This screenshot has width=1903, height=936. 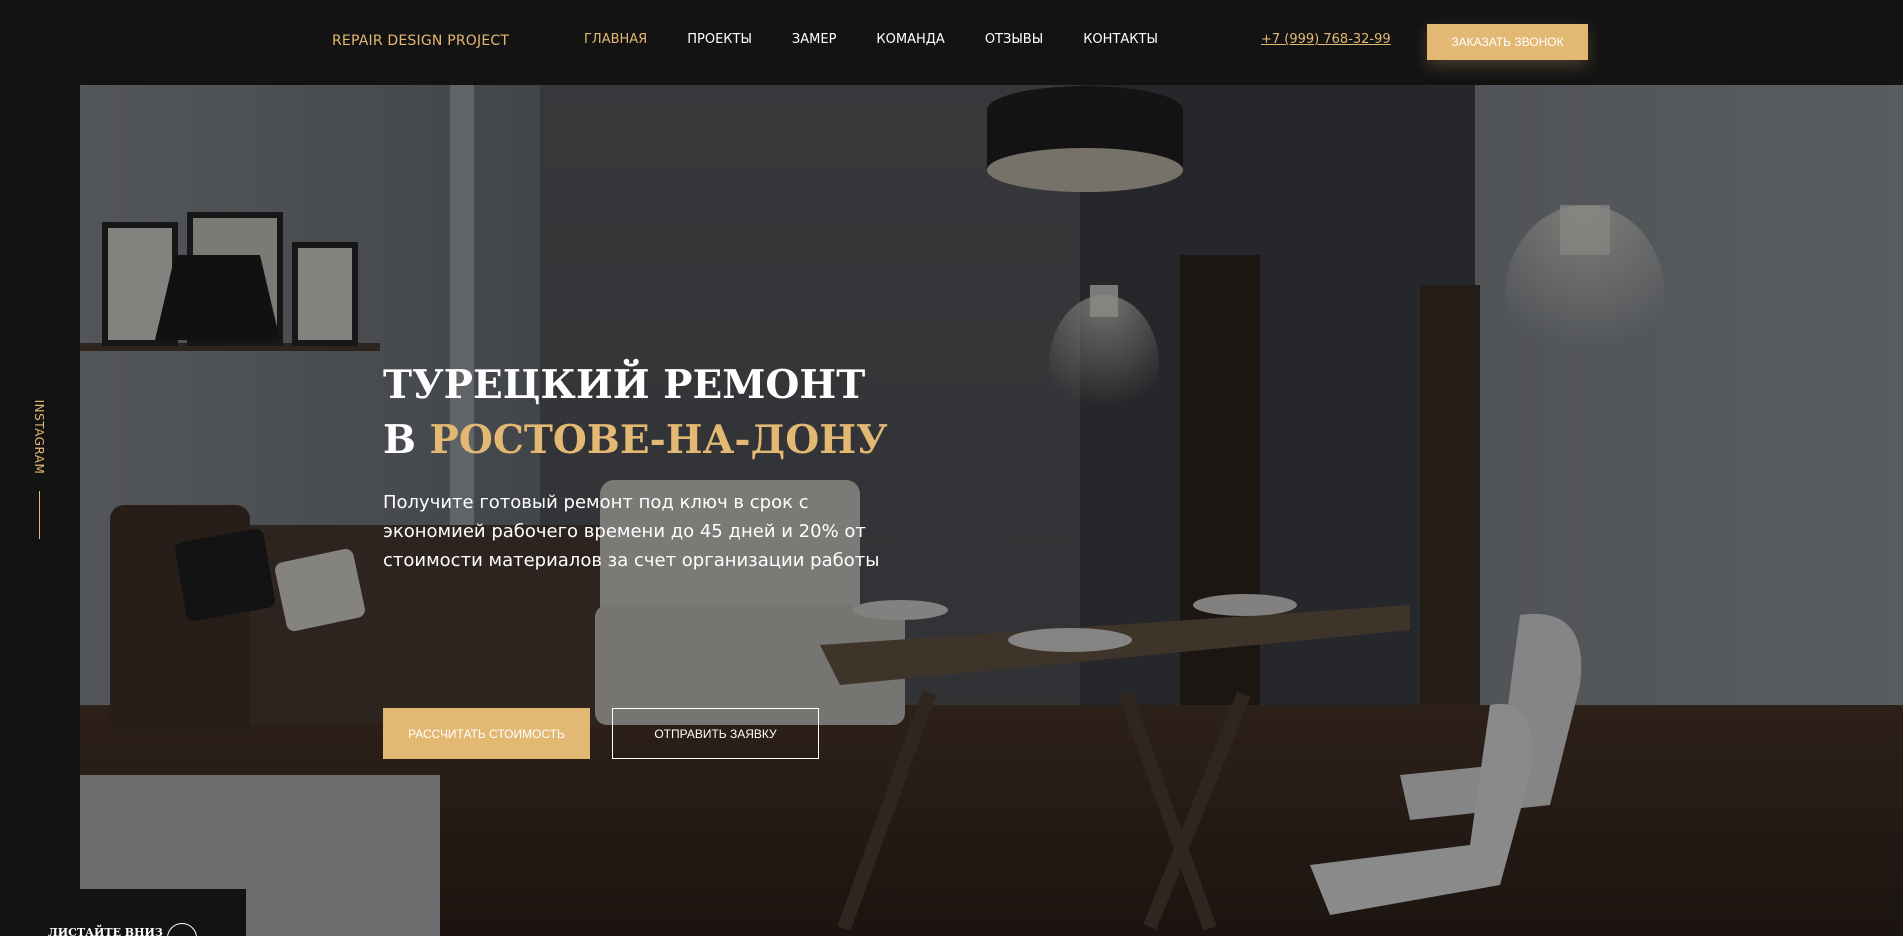 What do you see at coordinates (1014, 39) in the screenshot?
I see `nav-item-reviews: ОТЗЫВЫ` at bounding box center [1014, 39].